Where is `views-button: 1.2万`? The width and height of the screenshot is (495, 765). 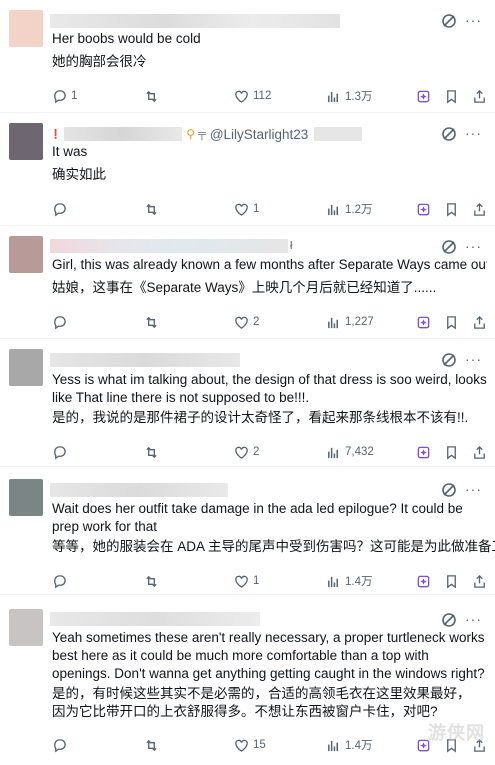
views-button: 1.2万 is located at coordinates (349, 209).